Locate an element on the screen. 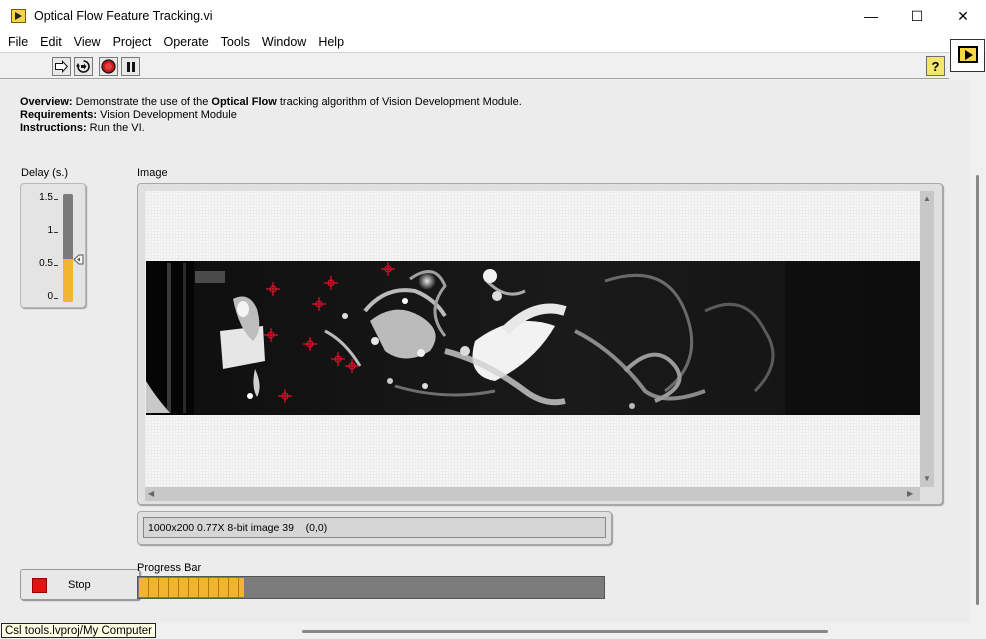 The image size is (986, 639). progress-bar is located at coordinates (371, 587).